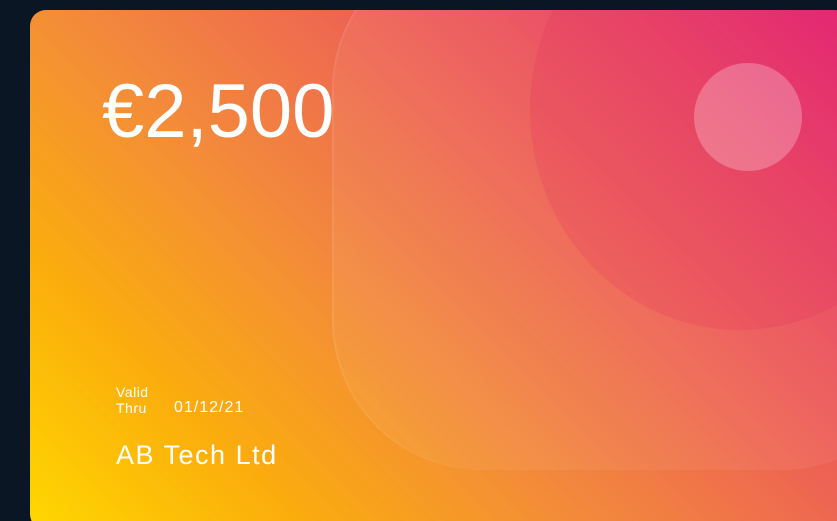 This screenshot has height=521, width=837. I want to click on valid-thru-label: Valid Thru, so click(132, 400).